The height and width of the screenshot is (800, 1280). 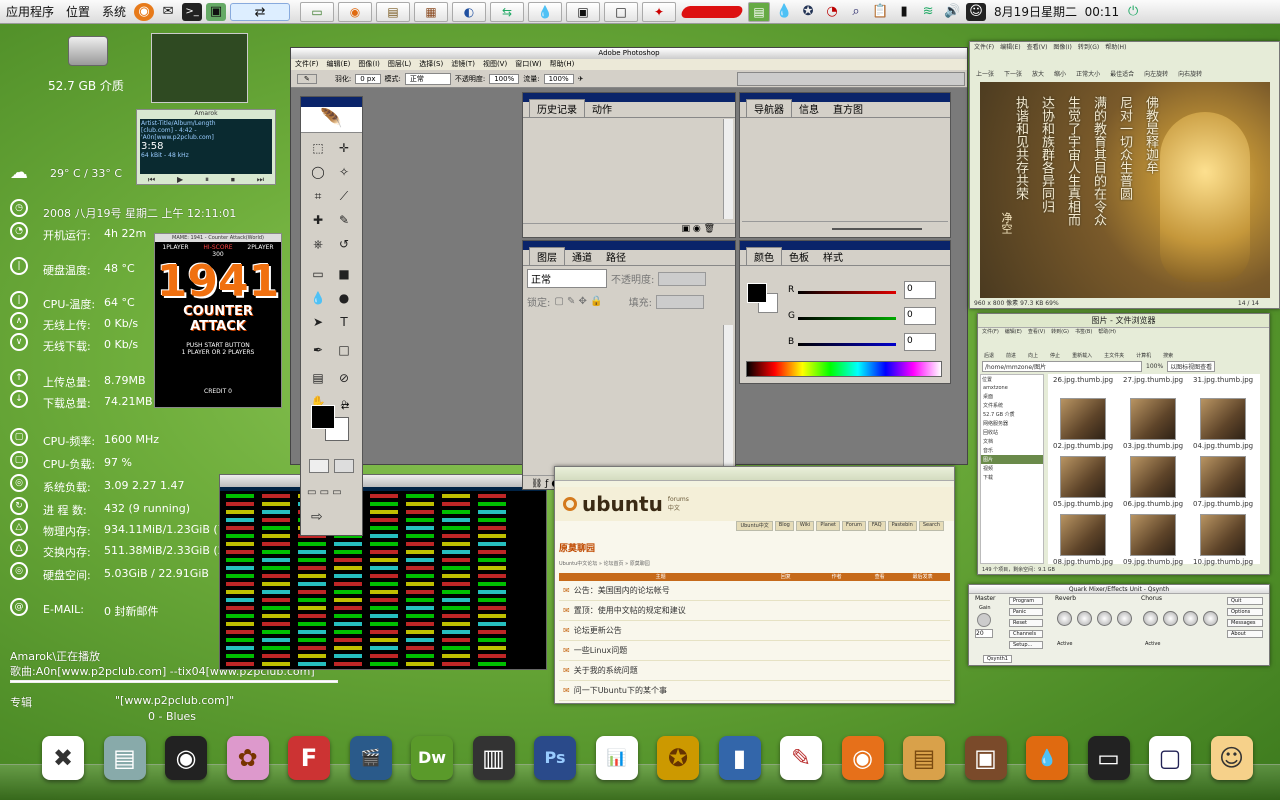 What do you see at coordinates (863, 759) in the screenshot?
I see `firefox-icon: ◉` at bounding box center [863, 759].